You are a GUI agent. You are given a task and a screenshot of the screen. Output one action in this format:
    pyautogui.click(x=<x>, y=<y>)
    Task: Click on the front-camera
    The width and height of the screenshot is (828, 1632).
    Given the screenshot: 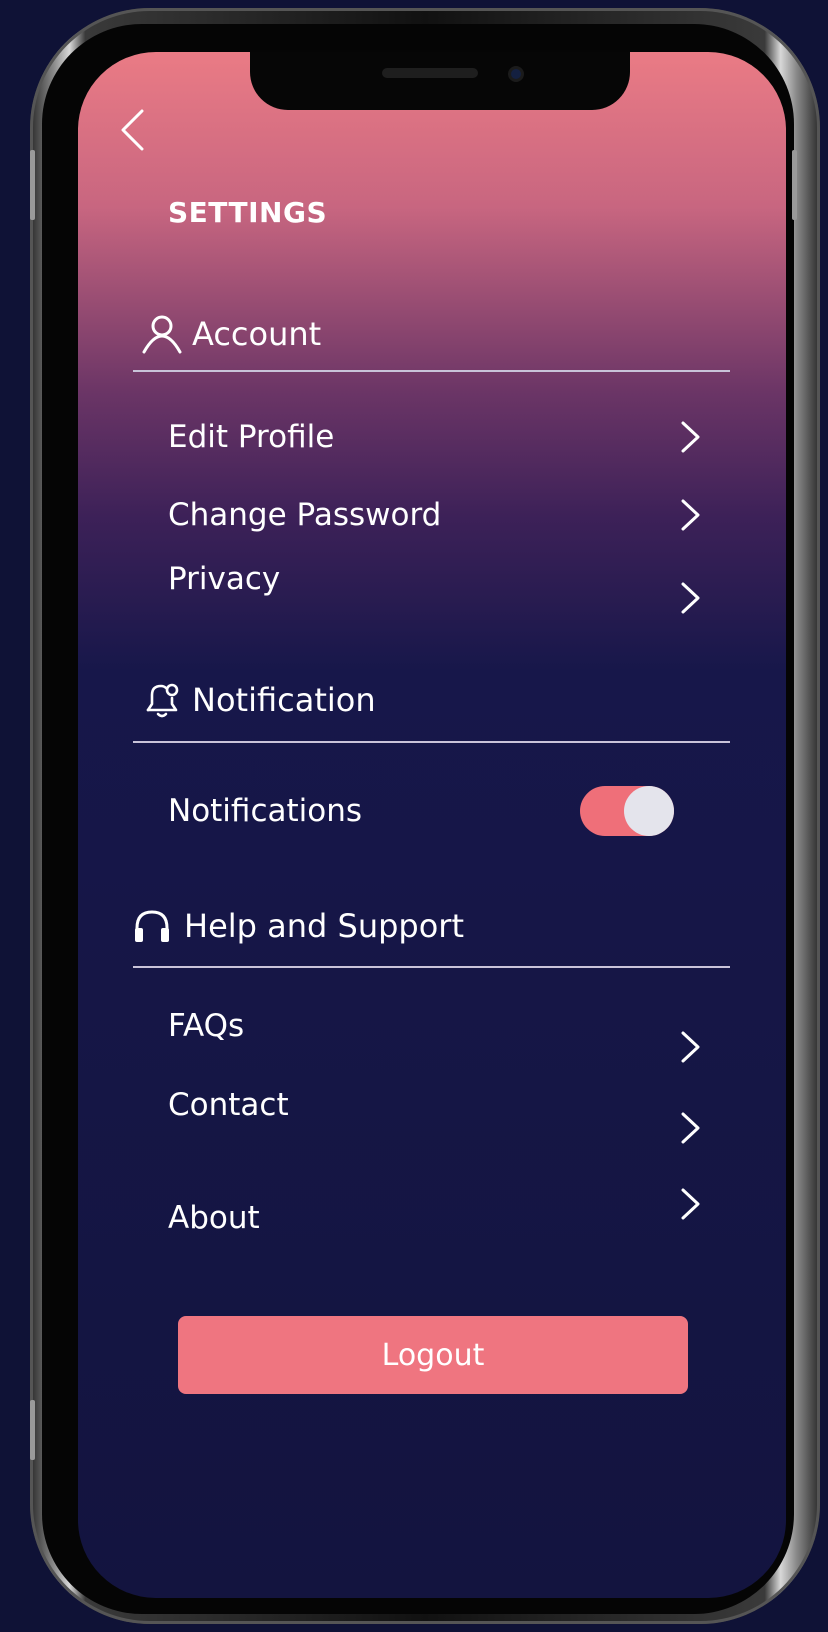 What is the action you would take?
    pyautogui.click(x=516, y=74)
    